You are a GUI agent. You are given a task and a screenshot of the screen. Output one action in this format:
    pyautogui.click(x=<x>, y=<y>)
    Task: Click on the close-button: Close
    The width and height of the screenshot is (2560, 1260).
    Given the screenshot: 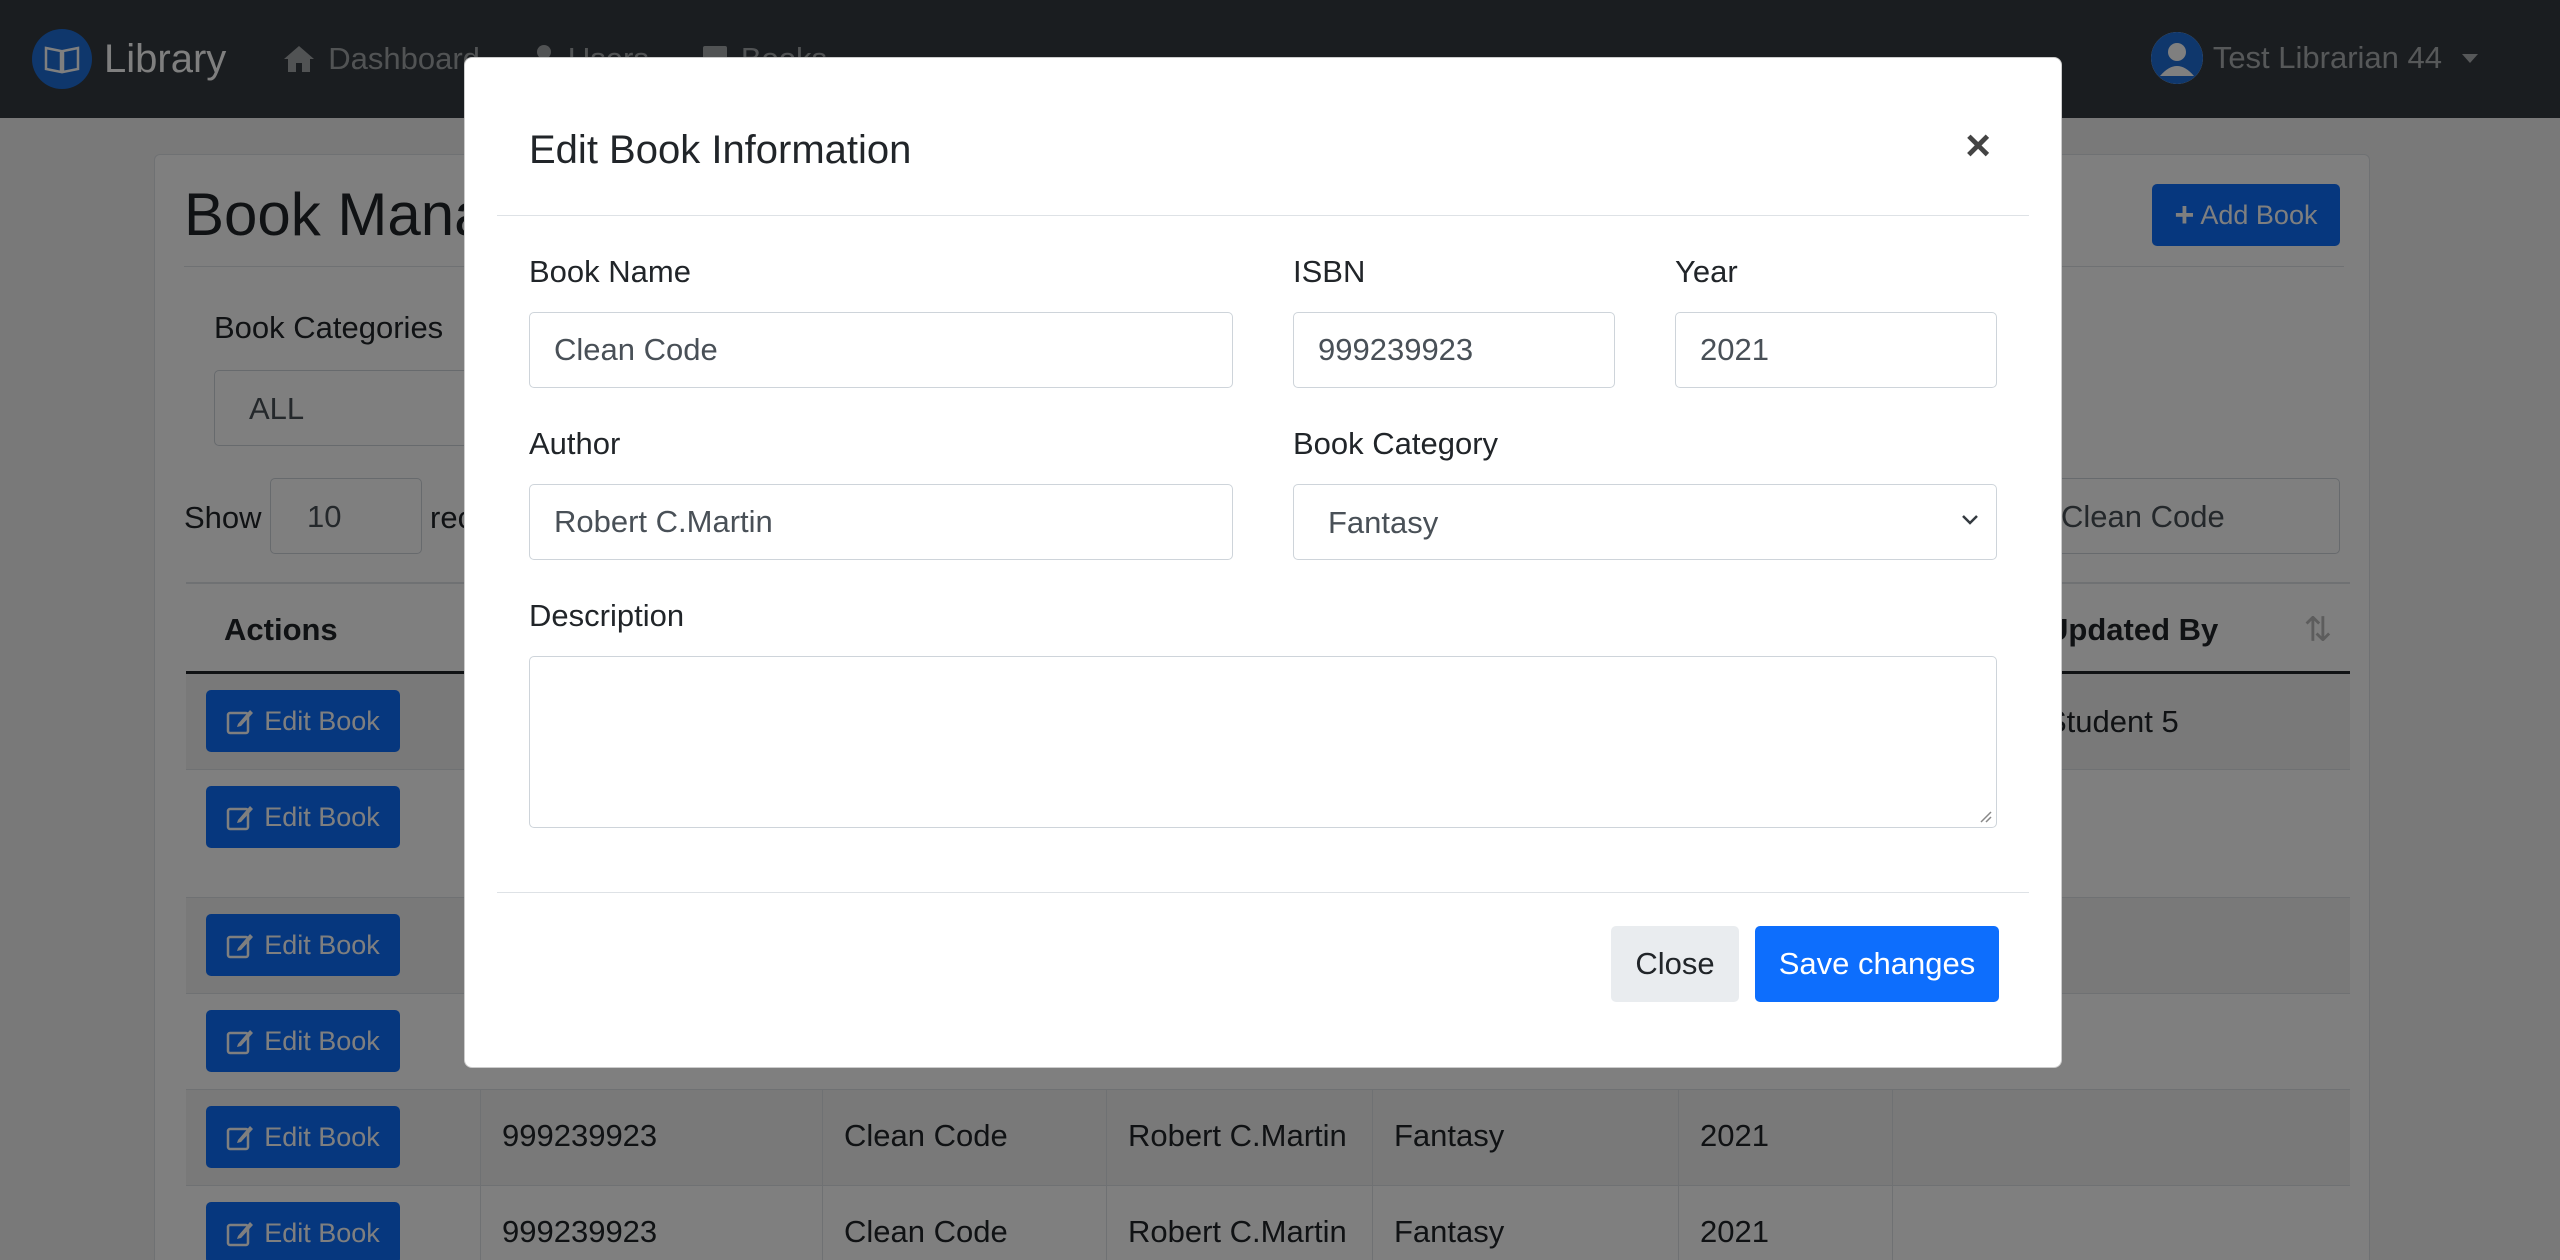 What is the action you would take?
    pyautogui.click(x=1675, y=964)
    